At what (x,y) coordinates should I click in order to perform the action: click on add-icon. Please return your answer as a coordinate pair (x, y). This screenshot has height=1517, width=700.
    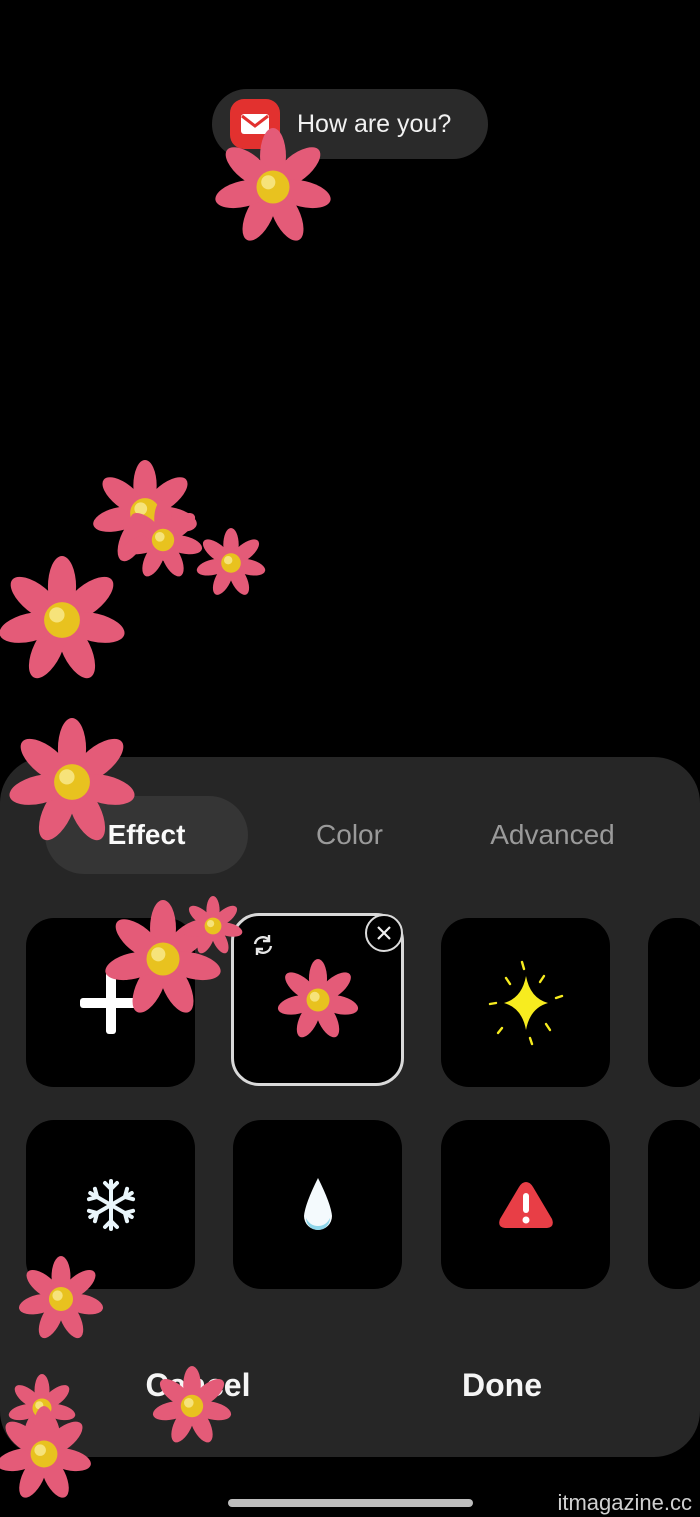
    Looking at the image, I should click on (110, 1002).